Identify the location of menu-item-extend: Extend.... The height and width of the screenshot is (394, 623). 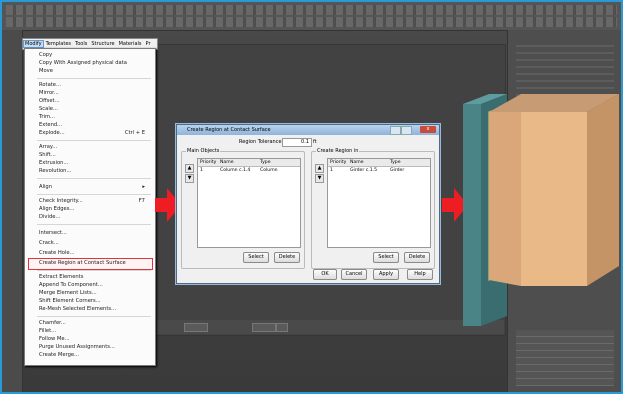
(95, 125).